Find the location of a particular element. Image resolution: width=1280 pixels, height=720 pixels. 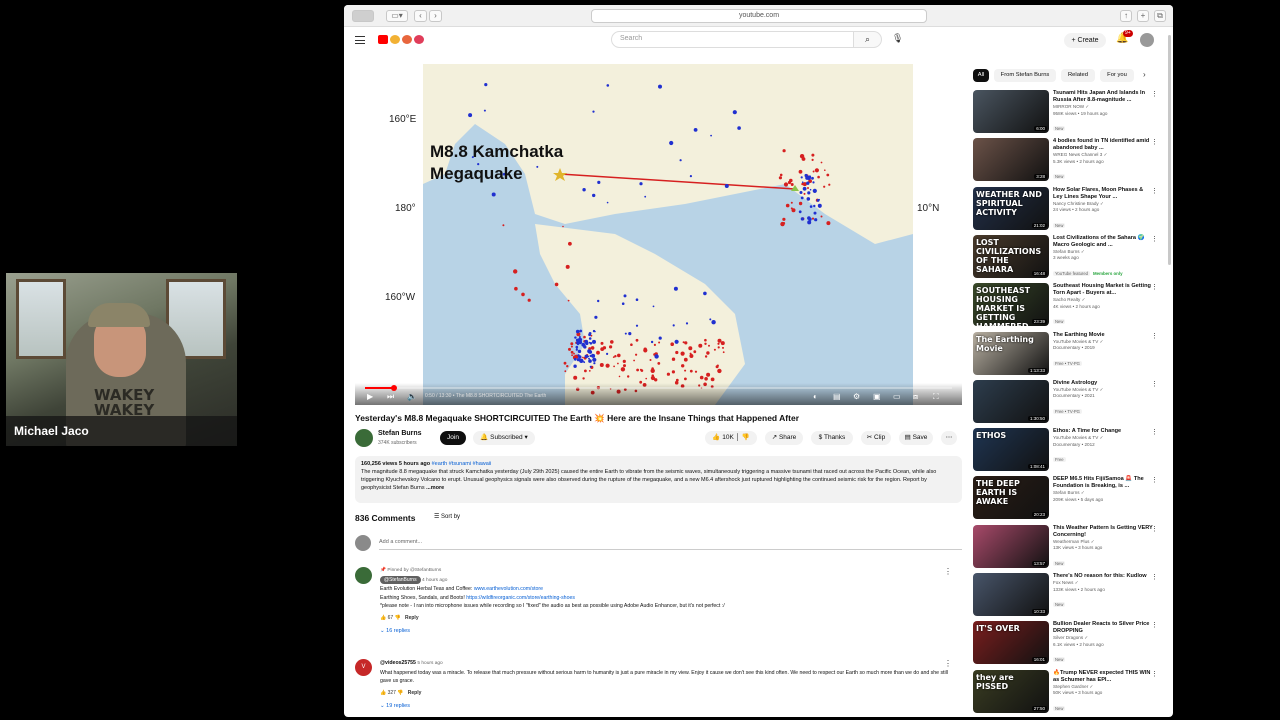

dislike-icon: 👎 is located at coordinates (398, 618).